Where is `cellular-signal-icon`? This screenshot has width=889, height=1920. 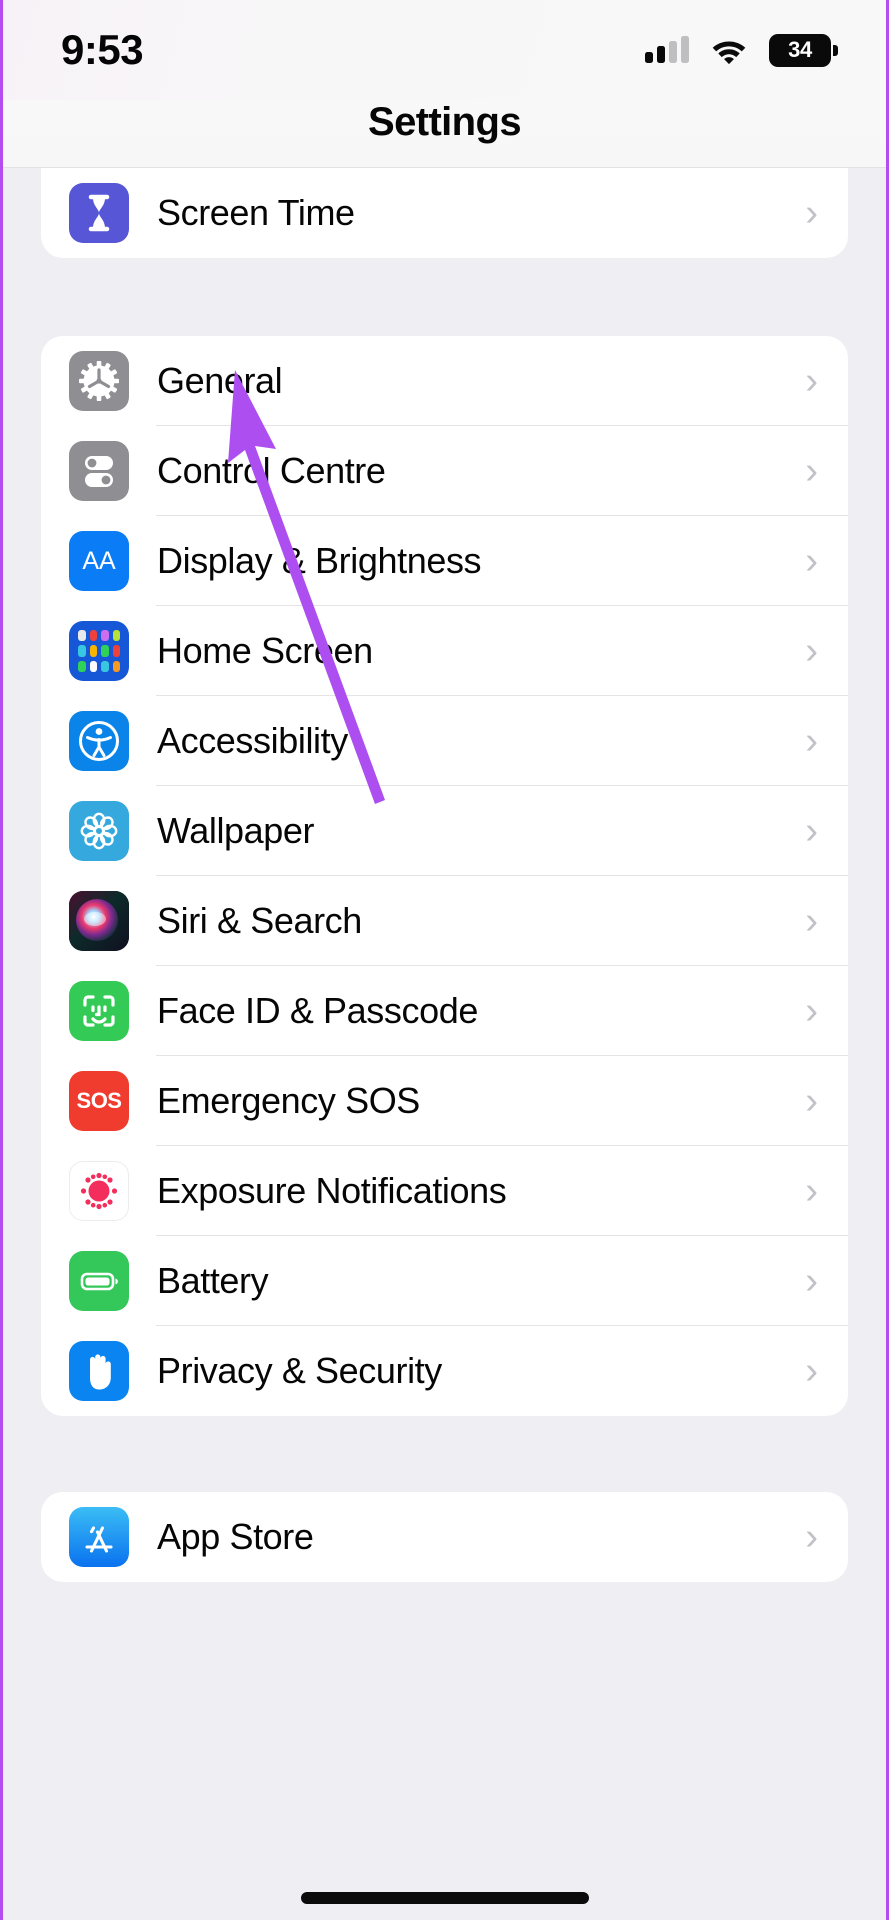 cellular-signal-icon is located at coordinates (667, 49).